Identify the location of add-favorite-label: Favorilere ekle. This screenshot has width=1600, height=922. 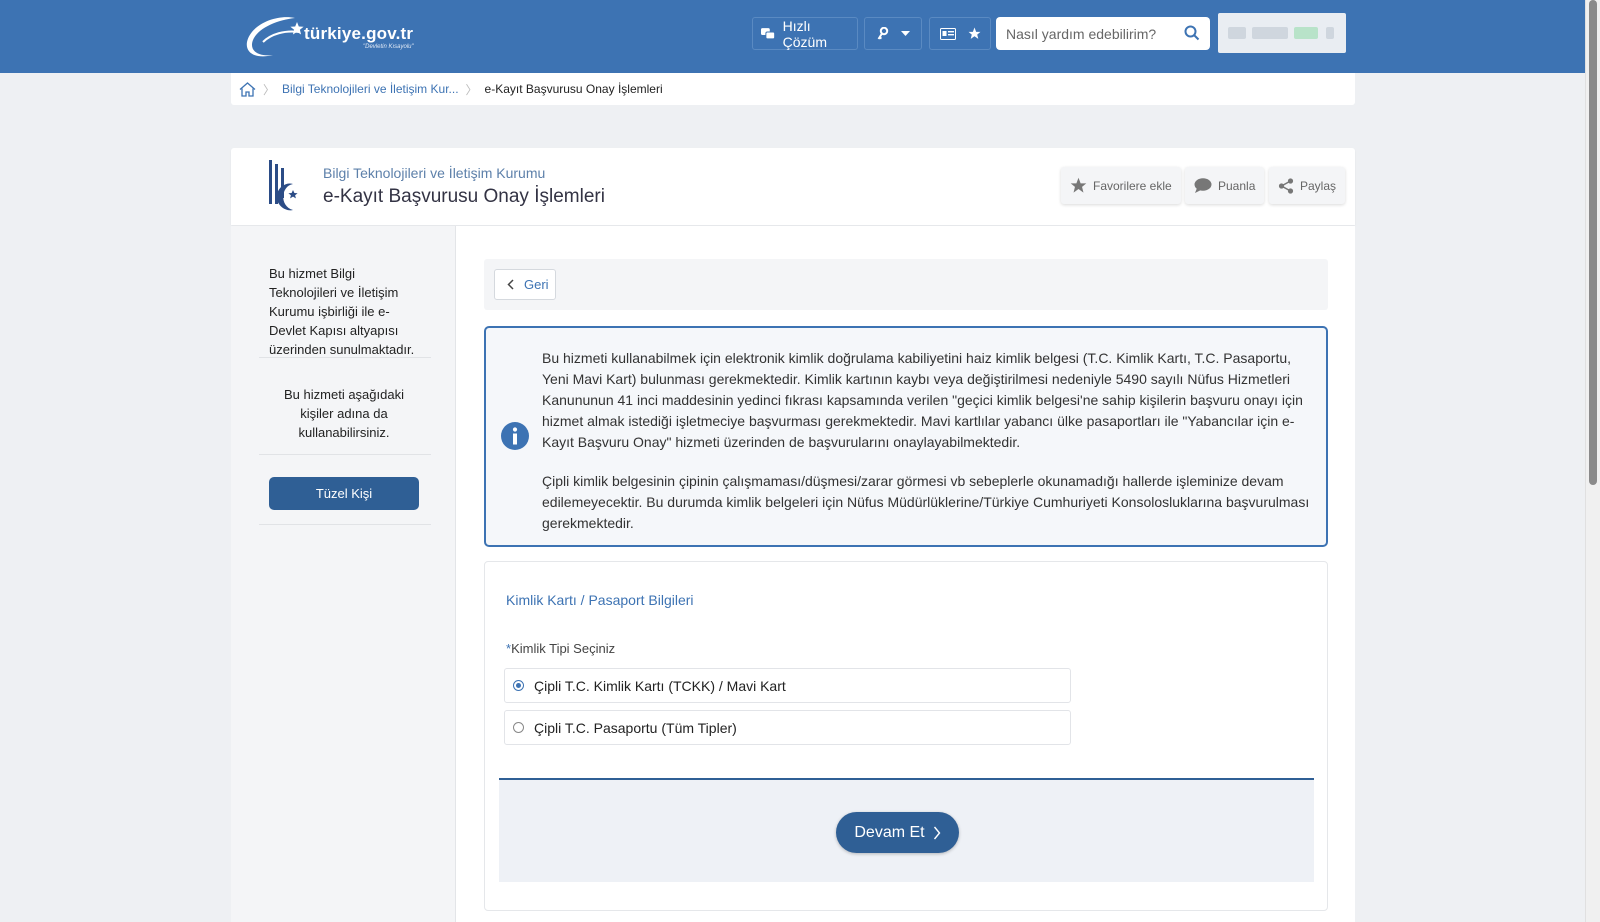
(1132, 185).